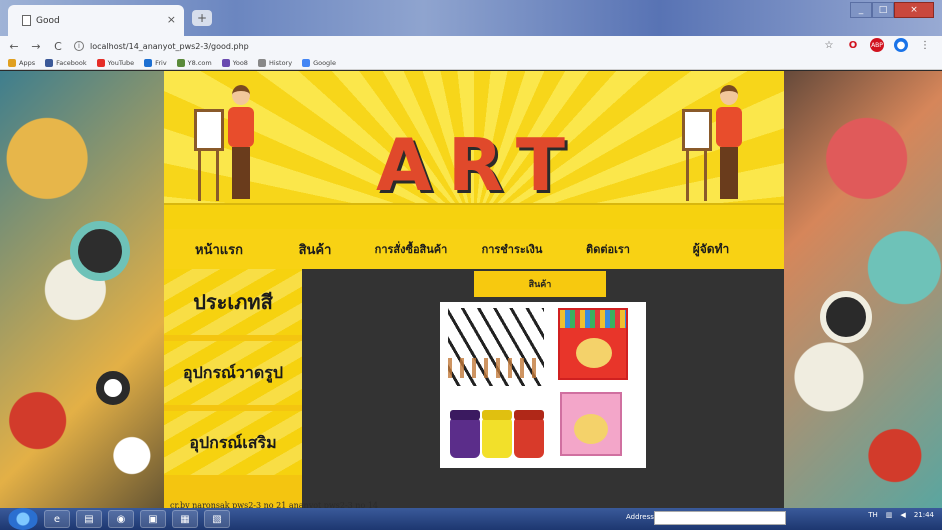 The width and height of the screenshot is (942, 530). What do you see at coordinates (100, 62) in the screenshot?
I see `youtube-icon` at bounding box center [100, 62].